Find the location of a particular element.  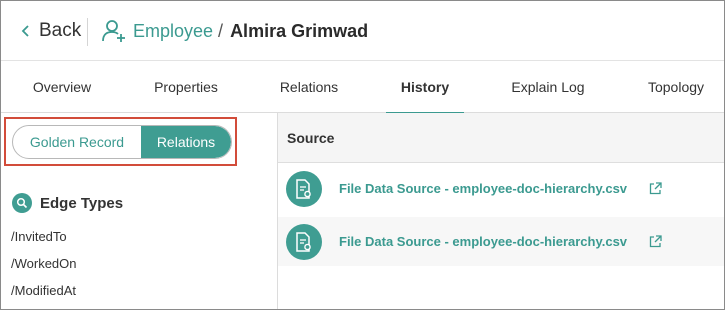

header-divider is located at coordinates (87, 32).